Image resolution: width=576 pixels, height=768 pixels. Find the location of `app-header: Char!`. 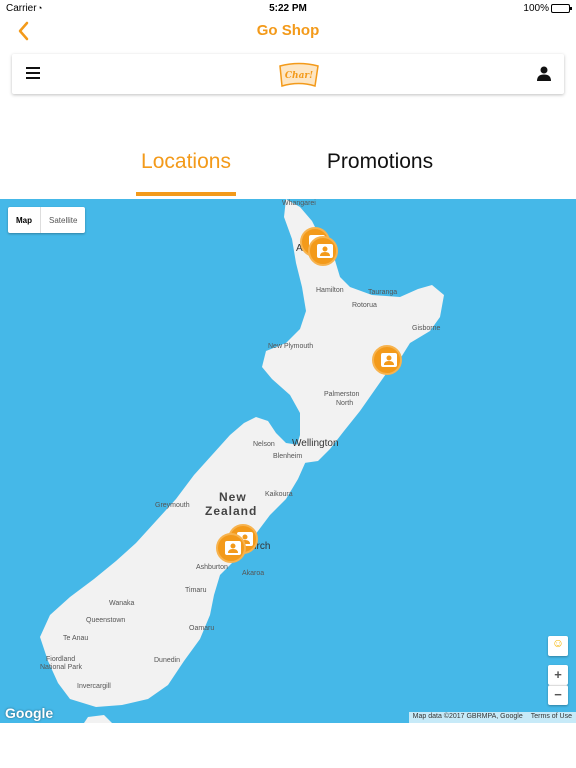

app-header: Char! is located at coordinates (288, 74).